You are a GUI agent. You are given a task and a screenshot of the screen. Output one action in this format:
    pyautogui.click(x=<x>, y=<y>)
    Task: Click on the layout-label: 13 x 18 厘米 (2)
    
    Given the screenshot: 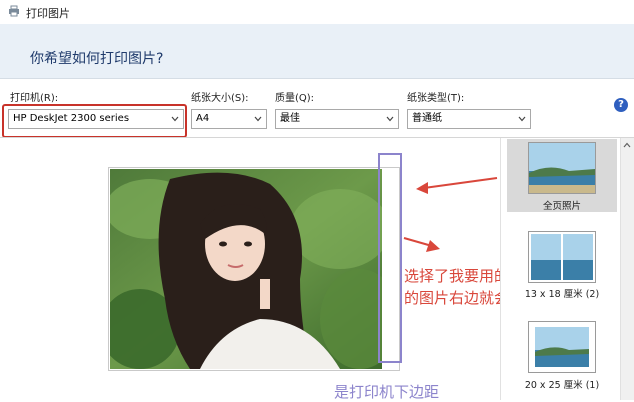 What is the action you would take?
    pyautogui.click(x=562, y=294)
    